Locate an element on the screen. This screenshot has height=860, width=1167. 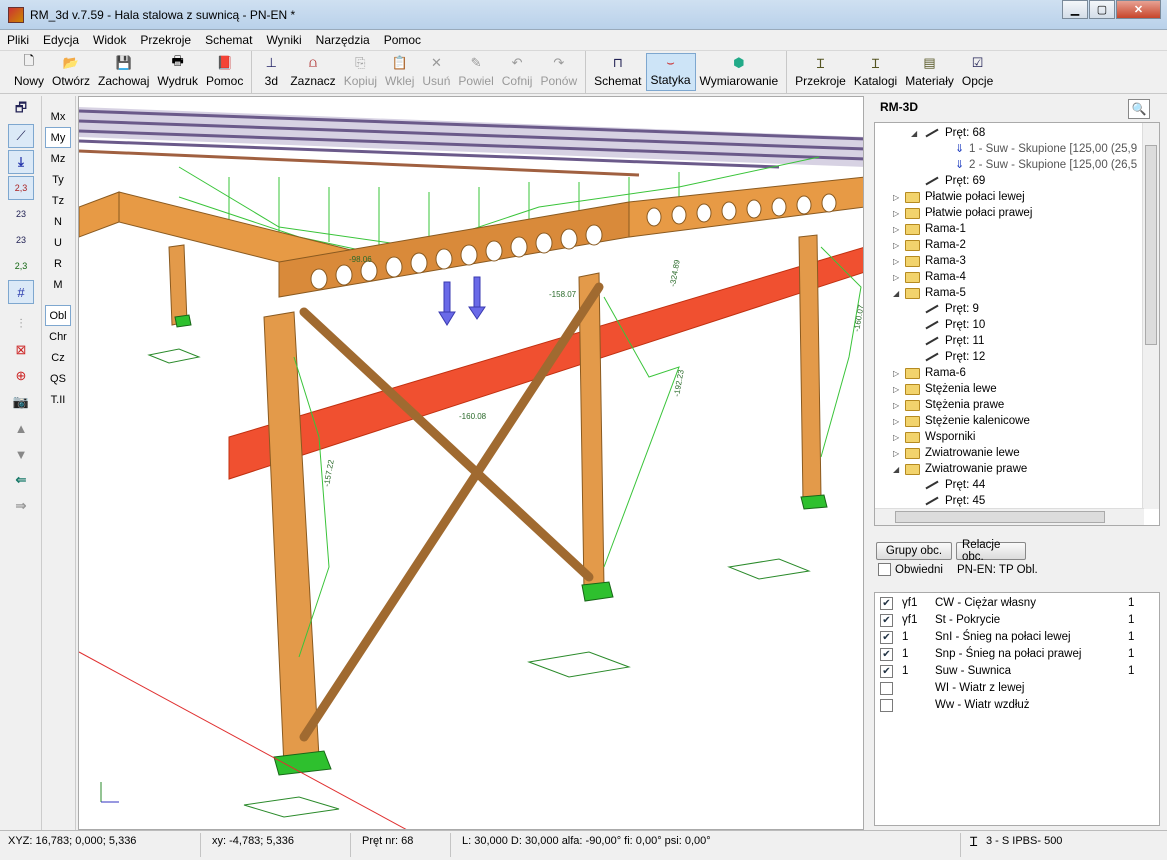
menu-pliki: Pliki is located at coordinates (18, 40).